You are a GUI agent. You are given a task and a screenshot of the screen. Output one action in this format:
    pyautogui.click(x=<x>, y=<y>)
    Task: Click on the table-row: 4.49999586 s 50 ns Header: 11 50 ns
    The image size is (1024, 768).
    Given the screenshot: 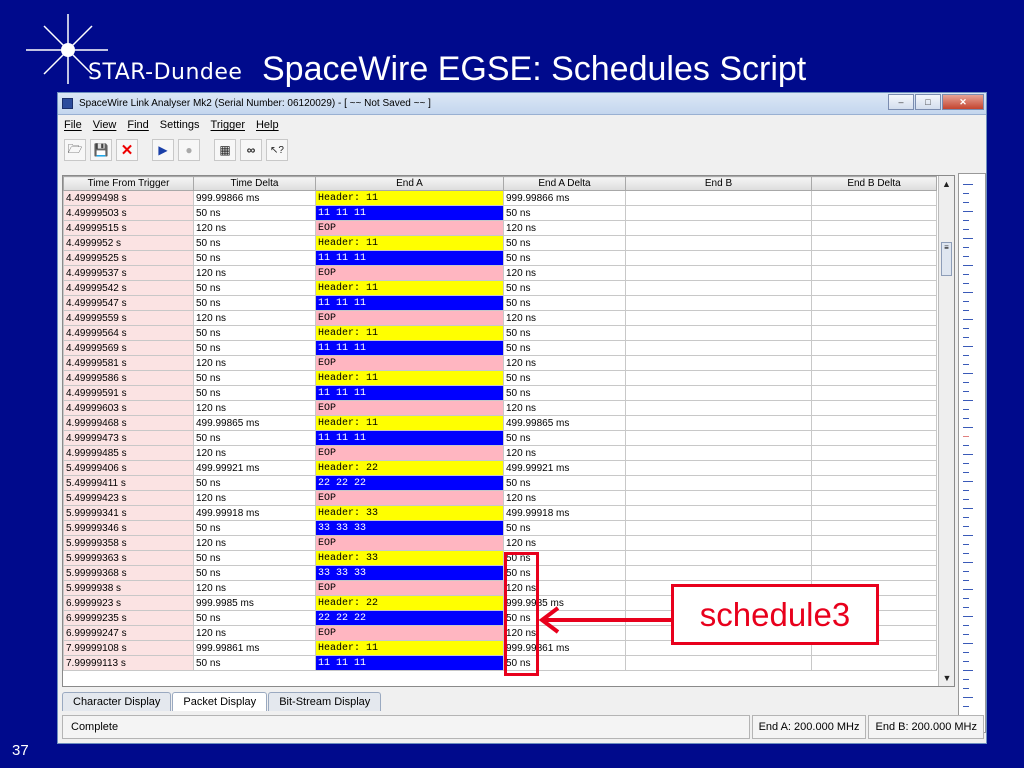 What is the action you would take?
    pyautogui.click(x=500, y=378)
    